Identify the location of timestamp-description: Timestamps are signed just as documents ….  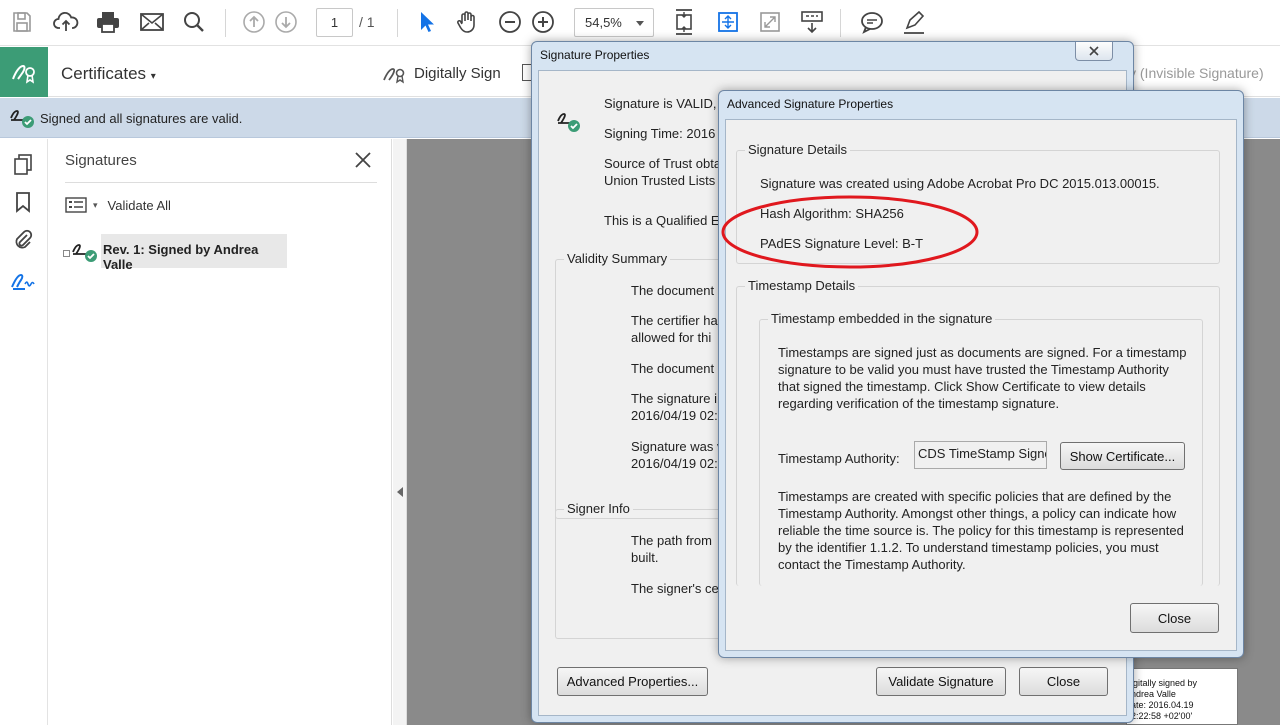
(982, 378).